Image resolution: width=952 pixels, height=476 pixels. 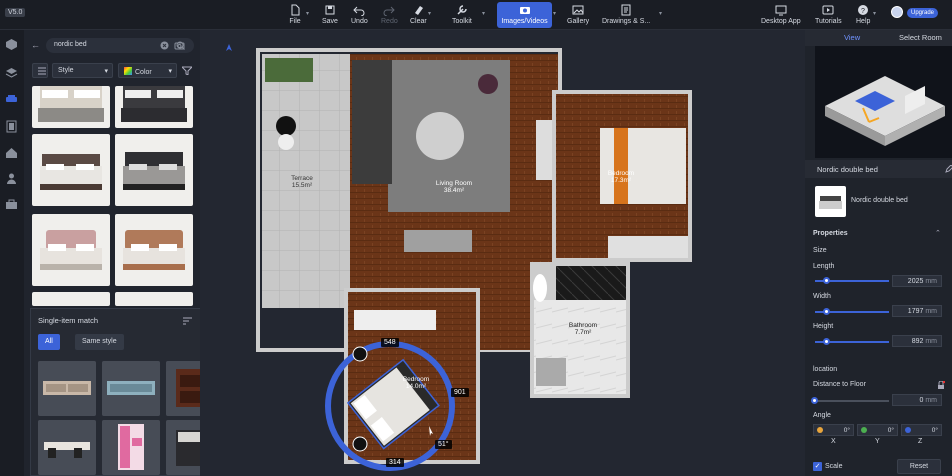 What do you see at coordinates (863, 15) in the screenshot?
I see `help-button: ? Help` at bounding box center [863, 15].